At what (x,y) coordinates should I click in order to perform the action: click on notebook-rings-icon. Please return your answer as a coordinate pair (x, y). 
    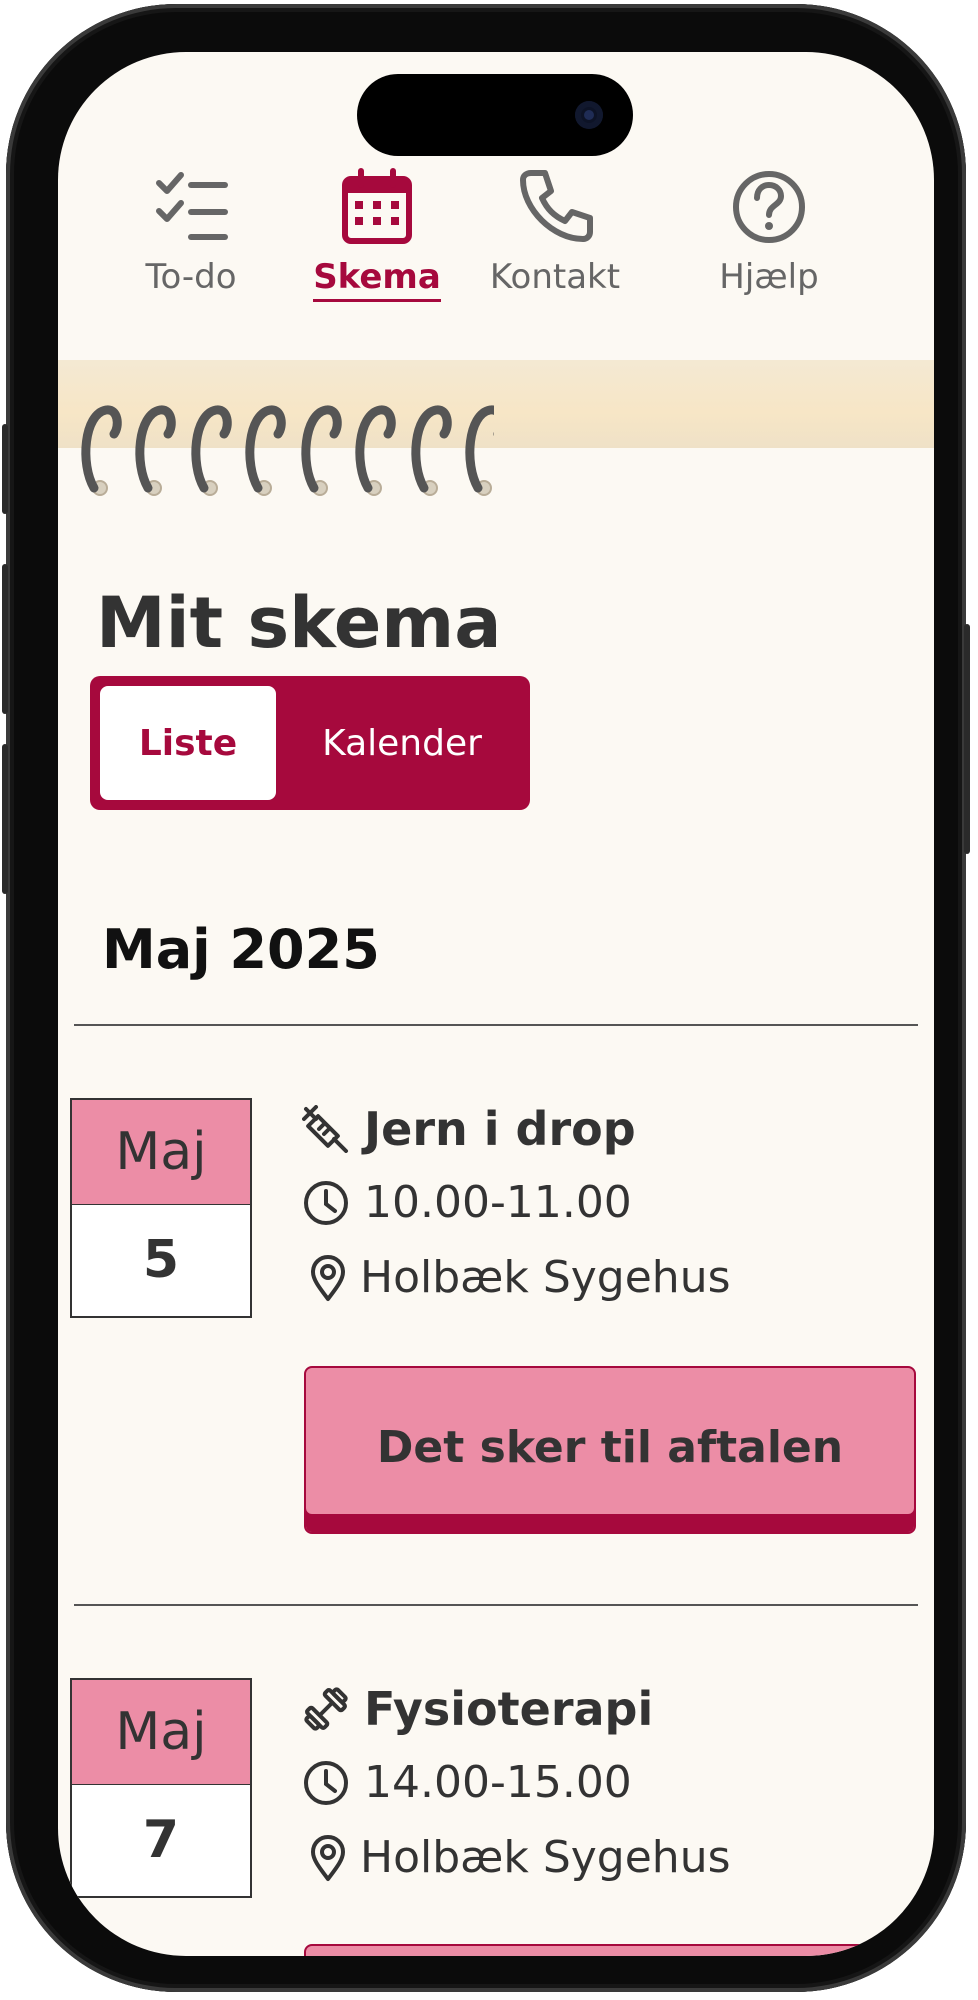
    Looking at the image, I should click on (284, 474).